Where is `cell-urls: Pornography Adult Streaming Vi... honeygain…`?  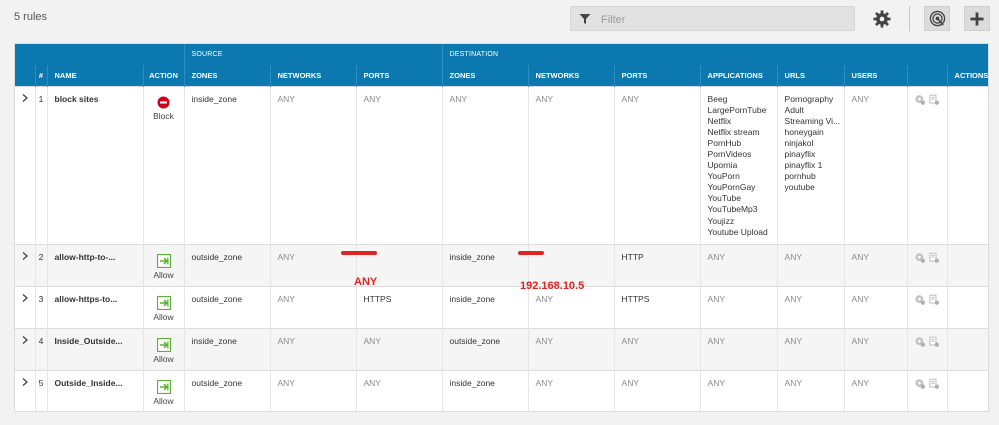 cell-urls: Pornography Adult Streaming Vi... honeygain… is located at coordinates (810, 164).